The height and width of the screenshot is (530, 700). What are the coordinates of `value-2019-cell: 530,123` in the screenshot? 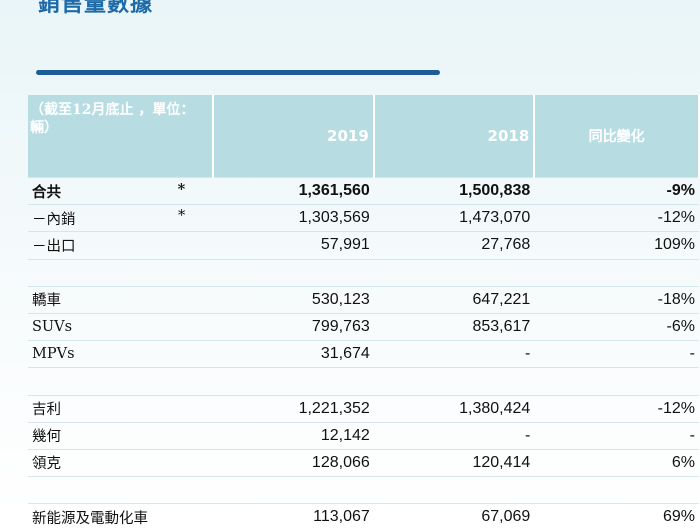 It's located at (293, 299).